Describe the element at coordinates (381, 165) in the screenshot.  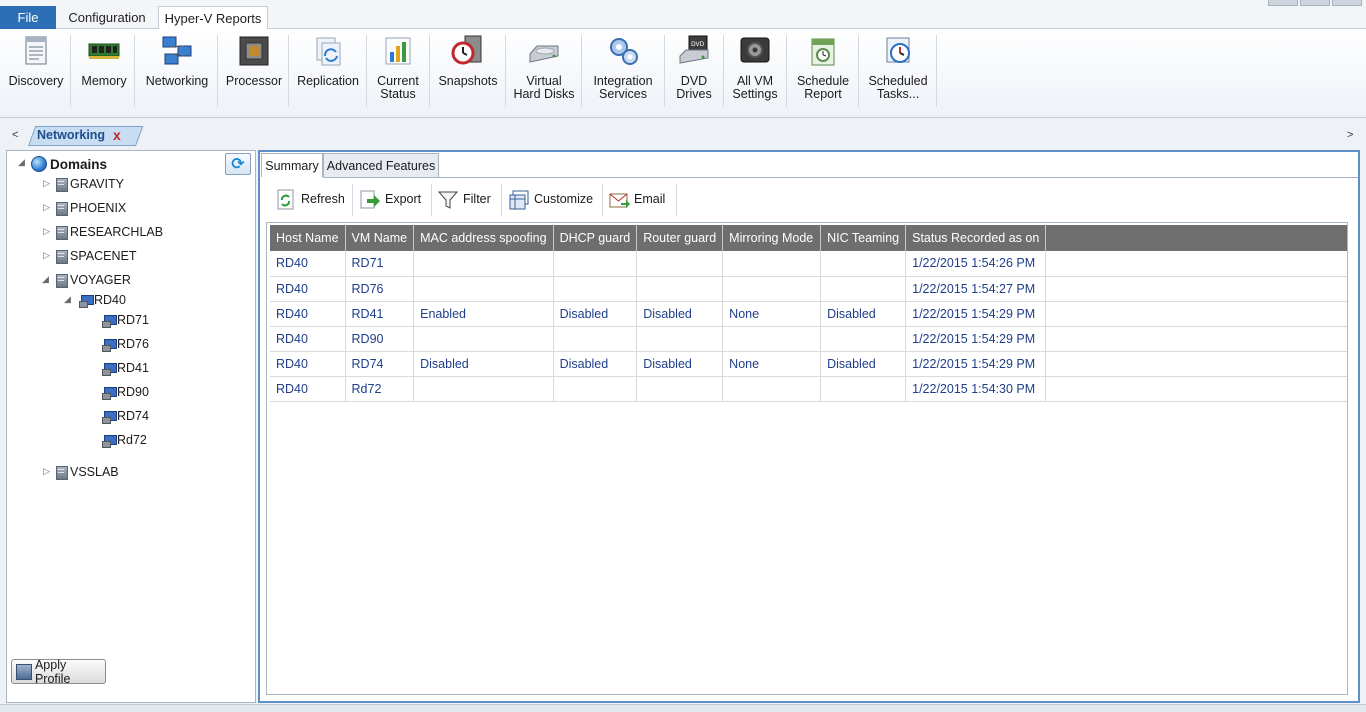
I see `tab-advanced-features: Advanced Features` at that location.